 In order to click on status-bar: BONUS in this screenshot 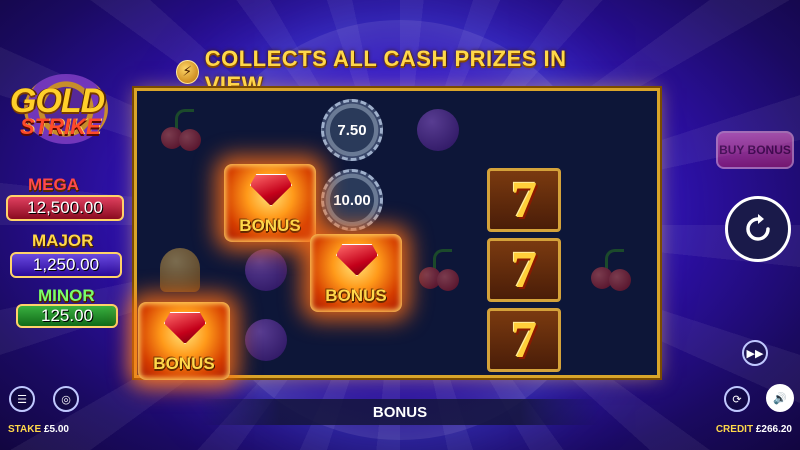, I will do `click(400, 412)`.